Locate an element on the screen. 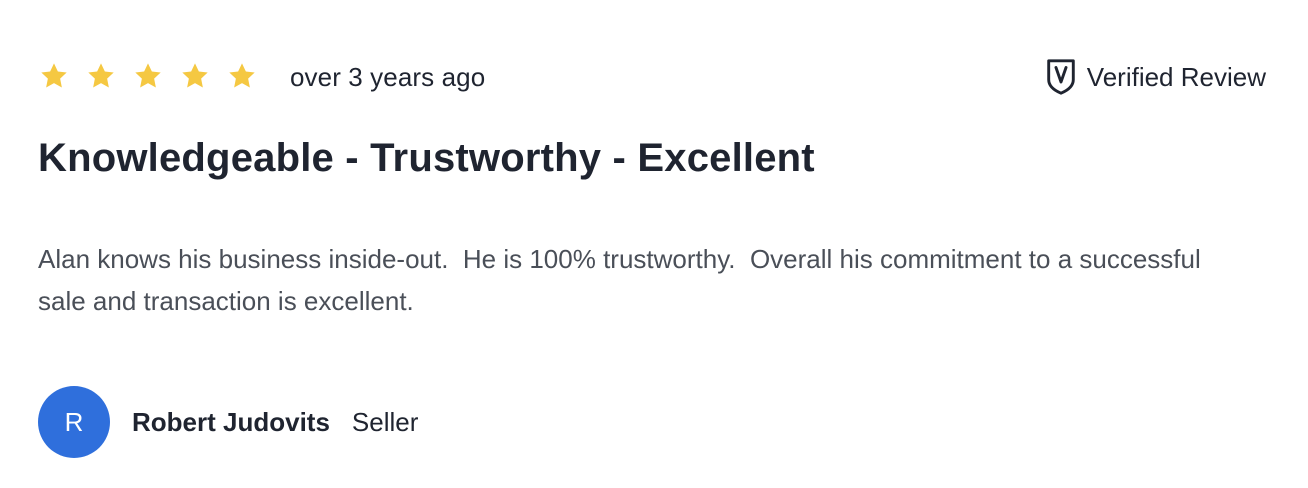 This screenshot has width=1308, height=488. reviewer-info: R Robert Judovits Seller is located at coordinates (228, 422).